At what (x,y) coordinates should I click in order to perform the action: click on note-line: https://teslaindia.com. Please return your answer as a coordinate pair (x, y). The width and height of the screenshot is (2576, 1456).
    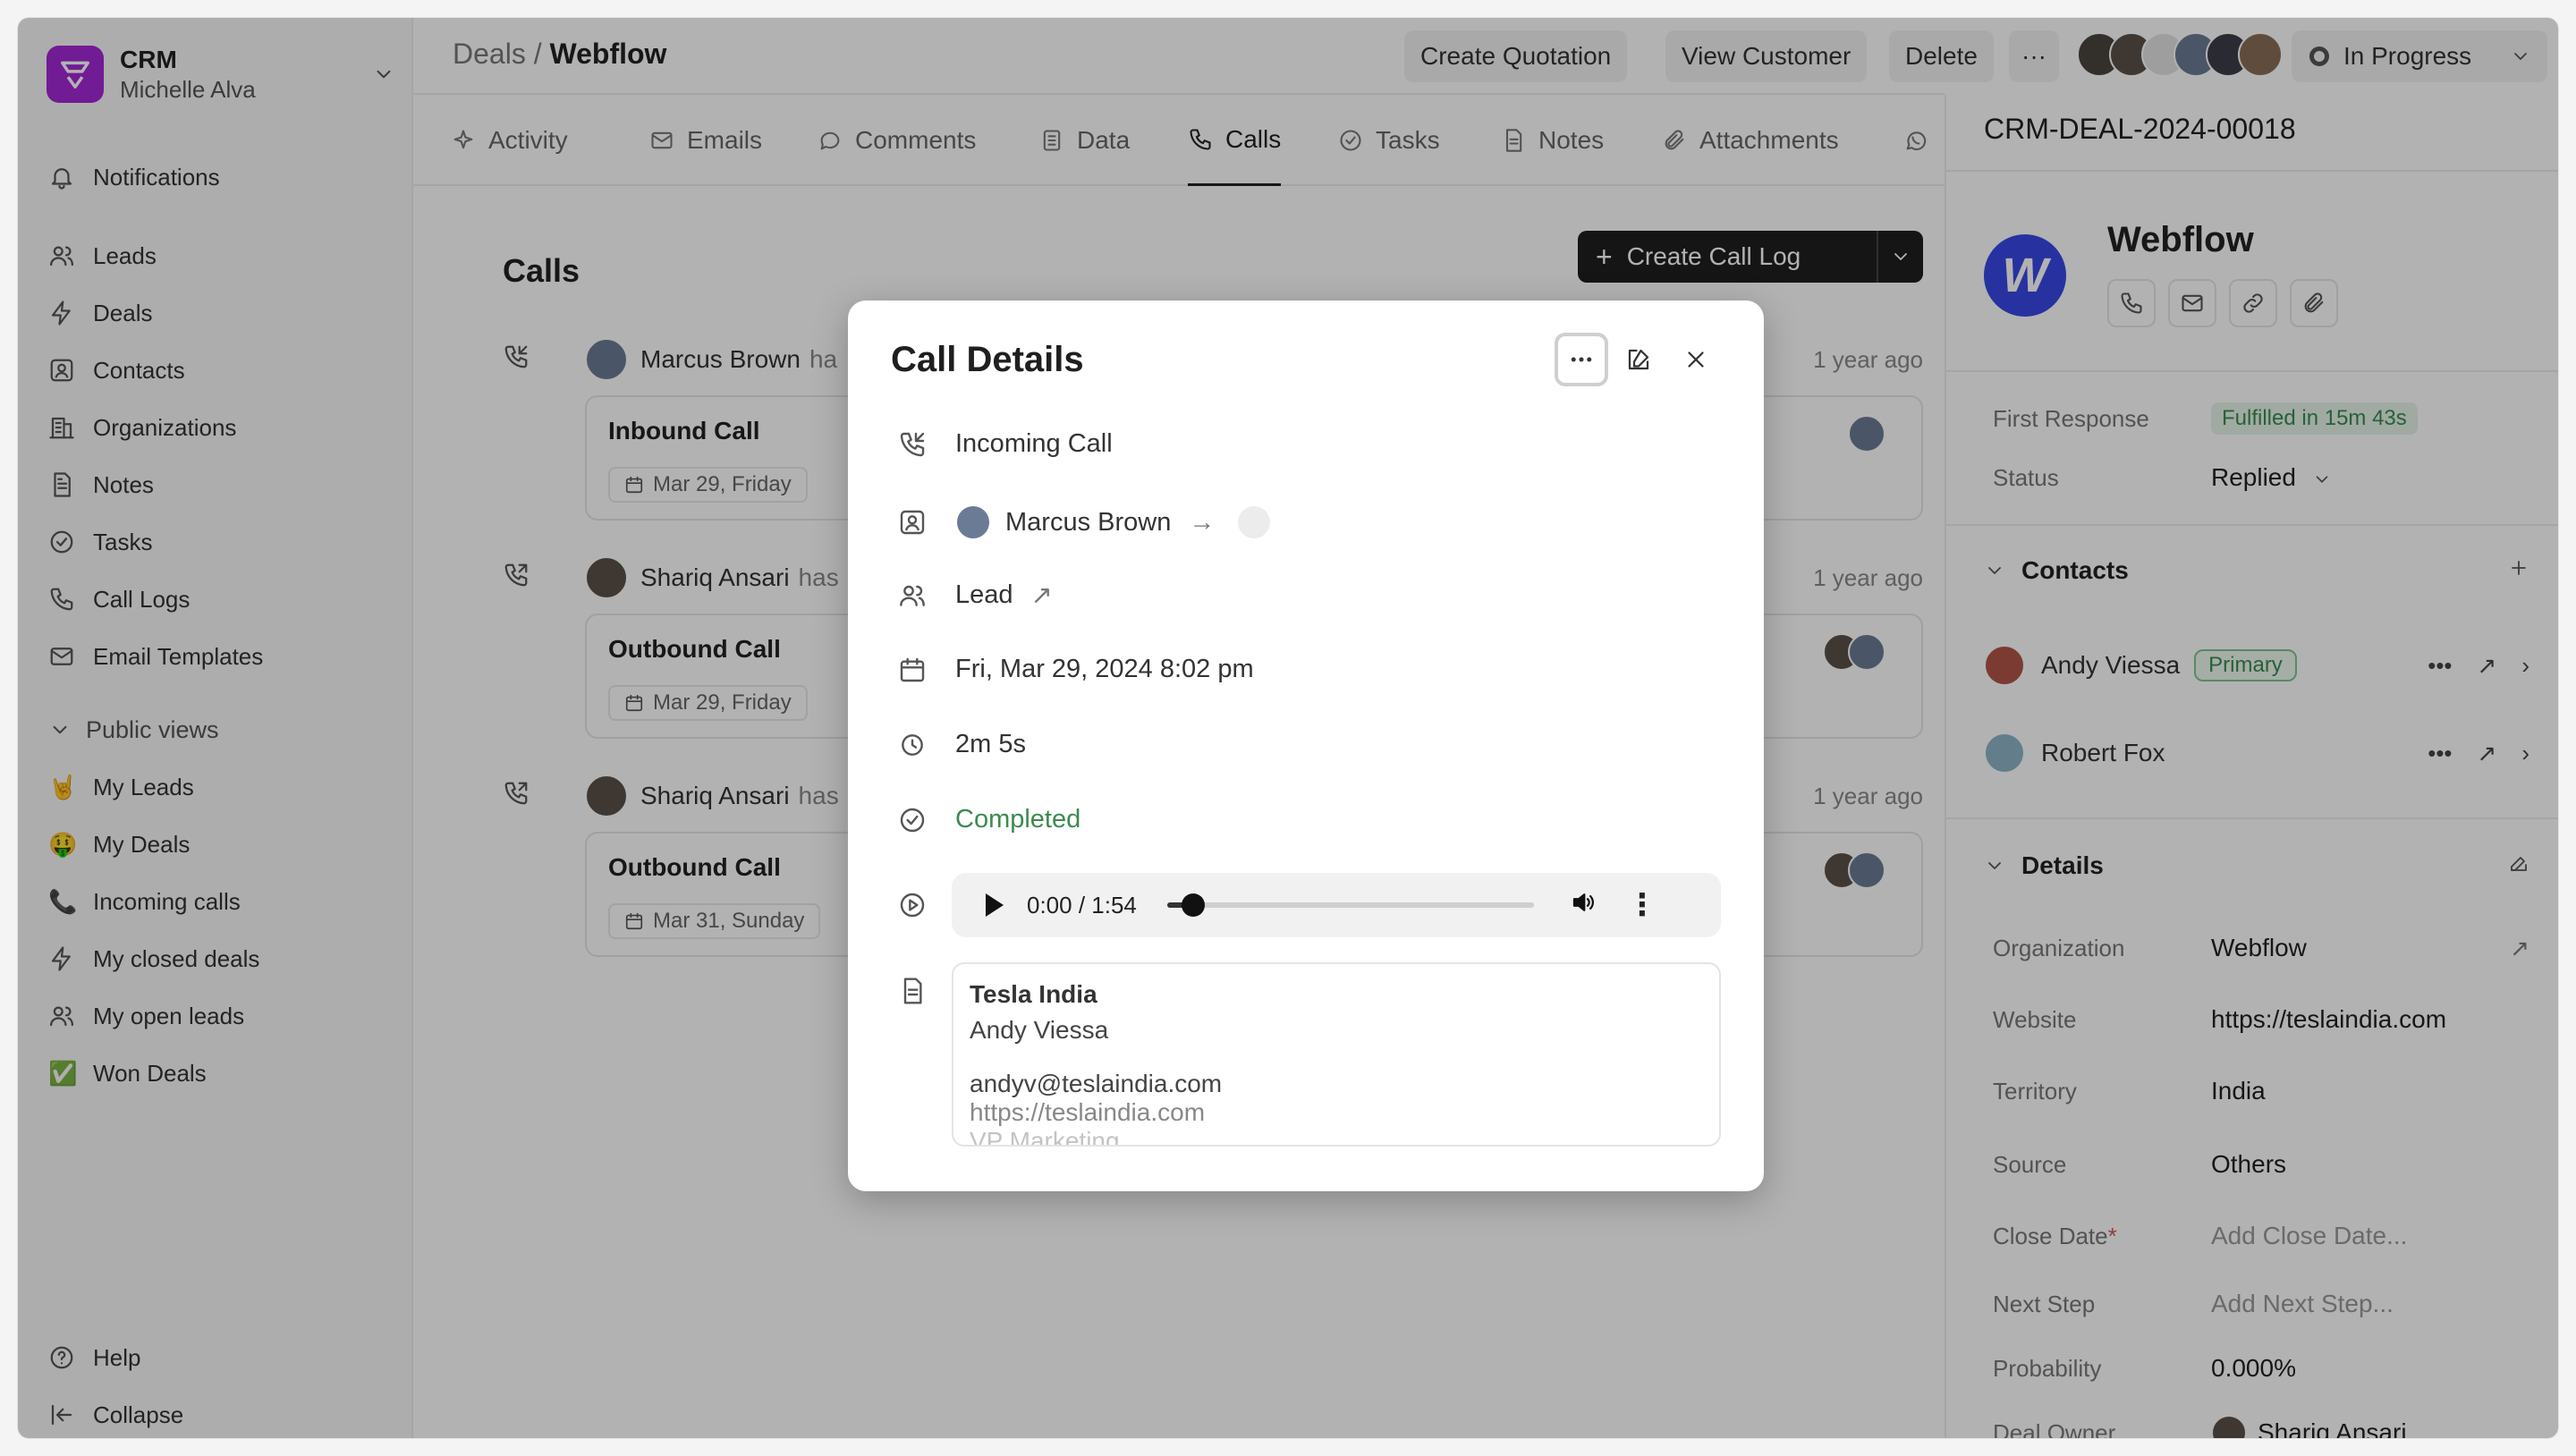
    Looking at the image, I should click on (1088, 1112).